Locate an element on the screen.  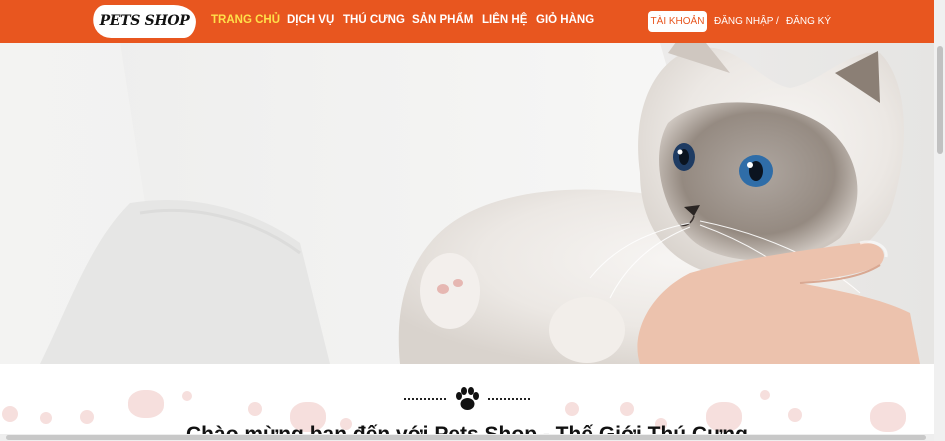
logo-text: PETS SHOP is located at coordinates (144, 21).